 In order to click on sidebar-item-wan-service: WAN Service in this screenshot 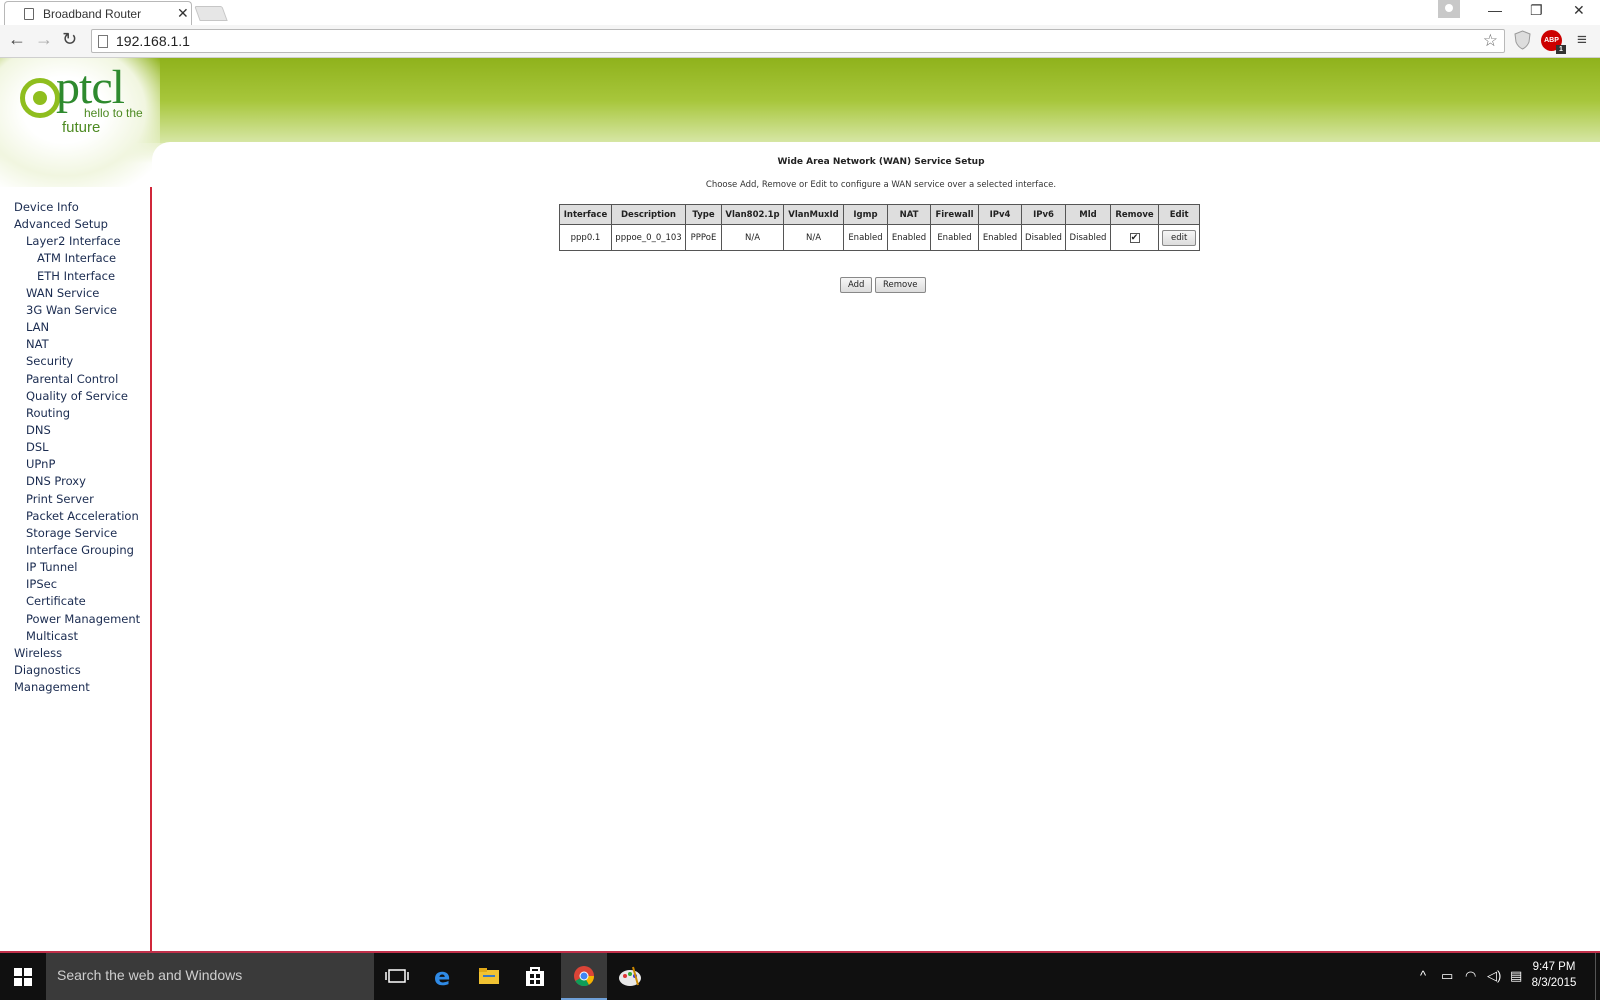, I will do `click(62, 293)`.